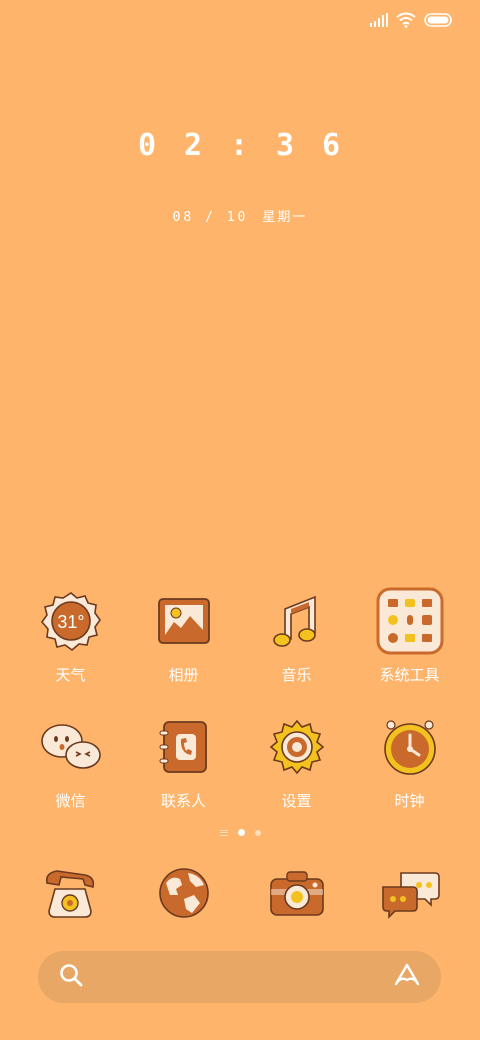  I want to click on clock-hour-ones: 2, so click(194, 145).